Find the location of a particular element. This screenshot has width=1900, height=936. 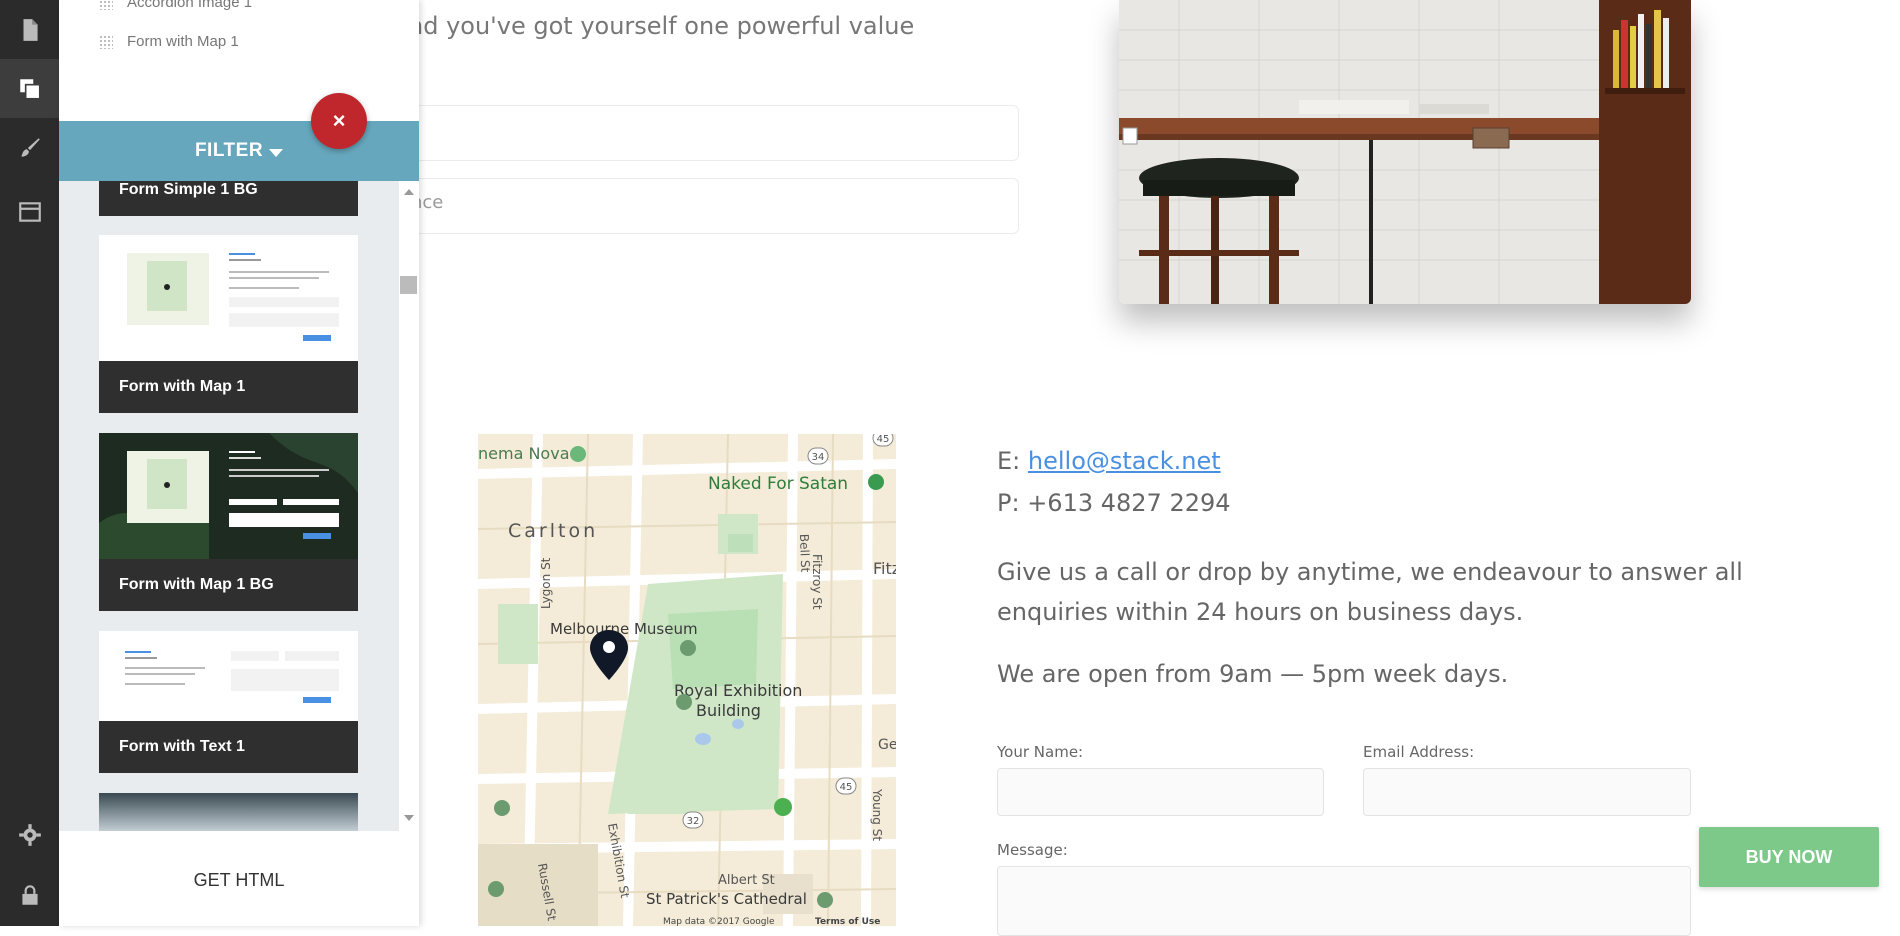

close-panel-button: × is located at coordinates (339, 121).